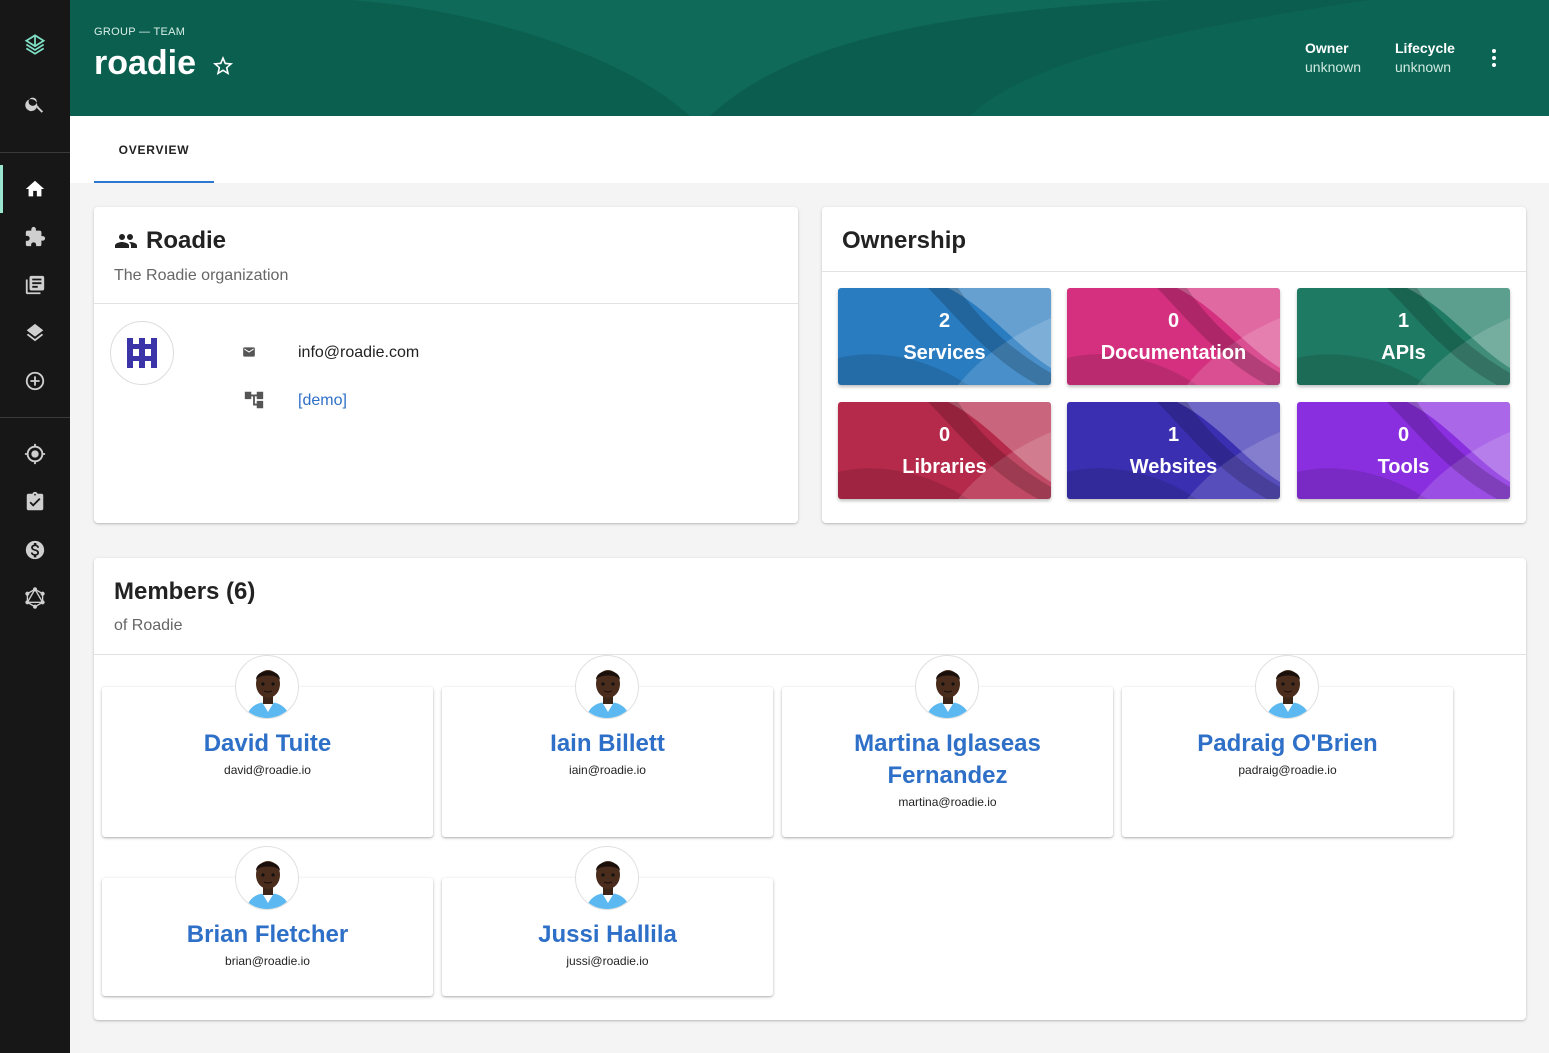 This screenshot has width=1549, height=1053. Describe the element at coordinates (1173, 353) in the screenshot. I see `tile-label: Documentation` at that location.